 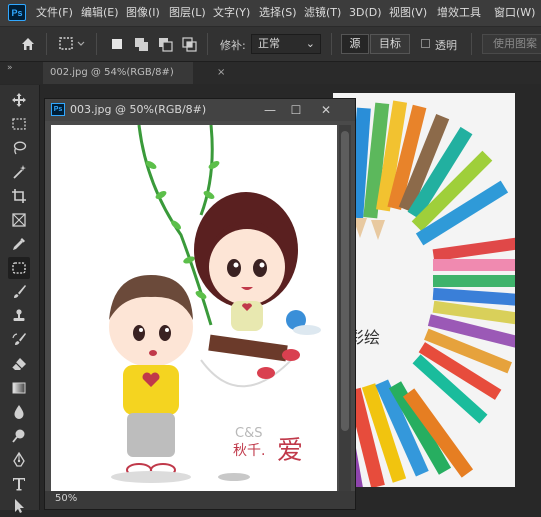 What do you see at coordinates (19, 484) in the screenshot?
I see `type-tool-icon` at bounding box center [19, 484].